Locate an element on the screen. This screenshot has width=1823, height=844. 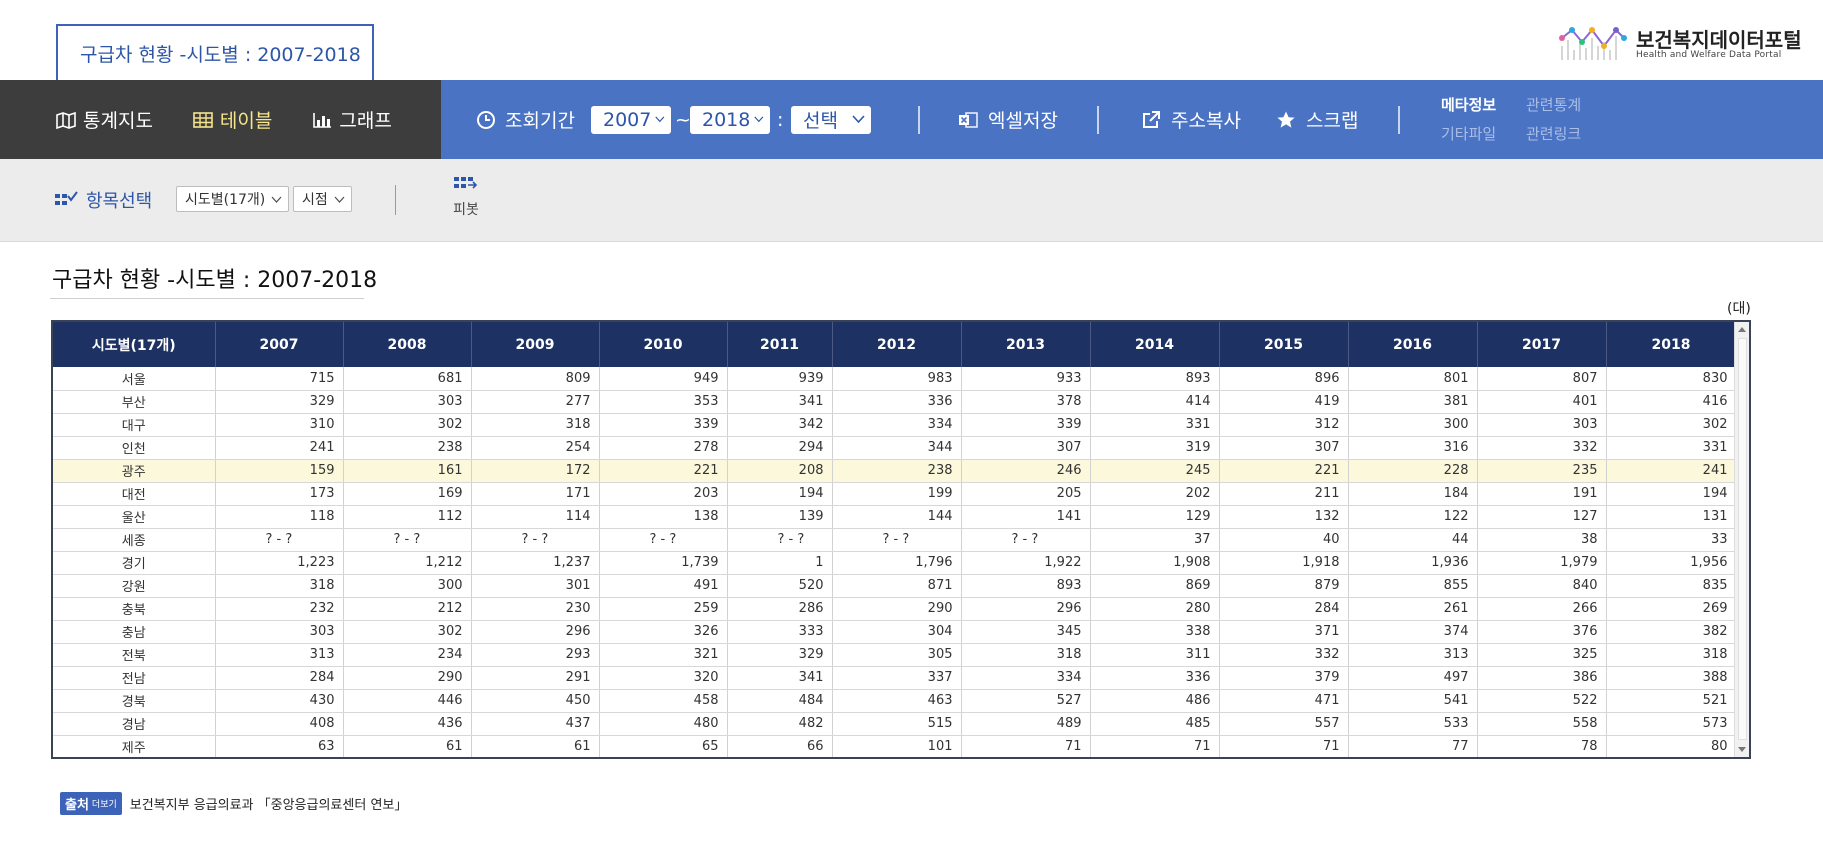
value-cell: 939 is located at coordinates (780, 379).